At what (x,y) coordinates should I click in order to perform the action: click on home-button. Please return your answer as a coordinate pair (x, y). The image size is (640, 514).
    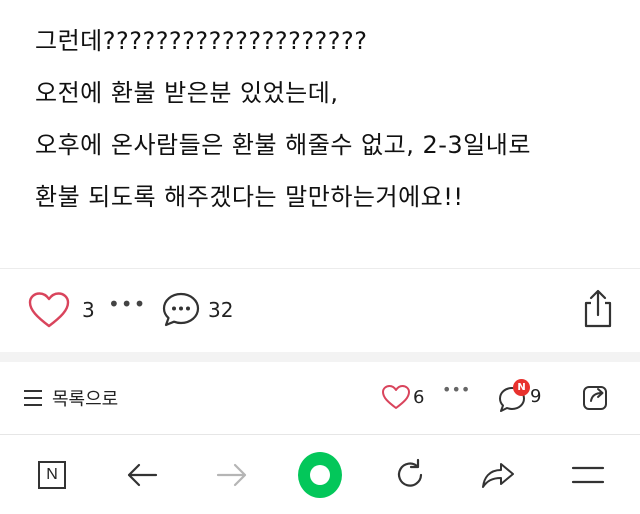
    Looking at the image, I should click on (320, 475).